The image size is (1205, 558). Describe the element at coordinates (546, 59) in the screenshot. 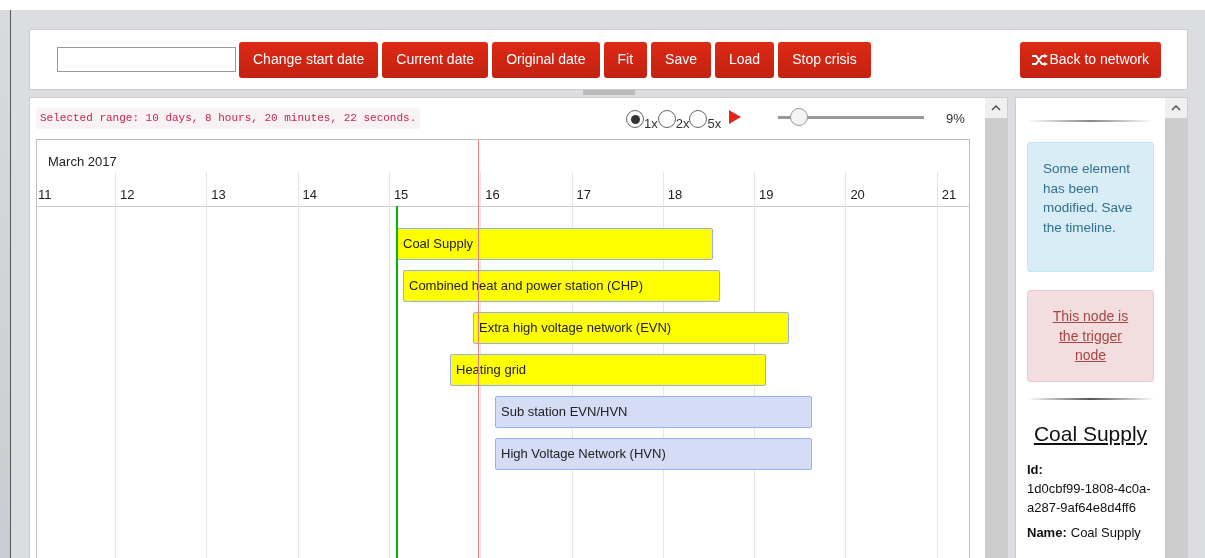

I see `toolbar-button: Original date` at that location.